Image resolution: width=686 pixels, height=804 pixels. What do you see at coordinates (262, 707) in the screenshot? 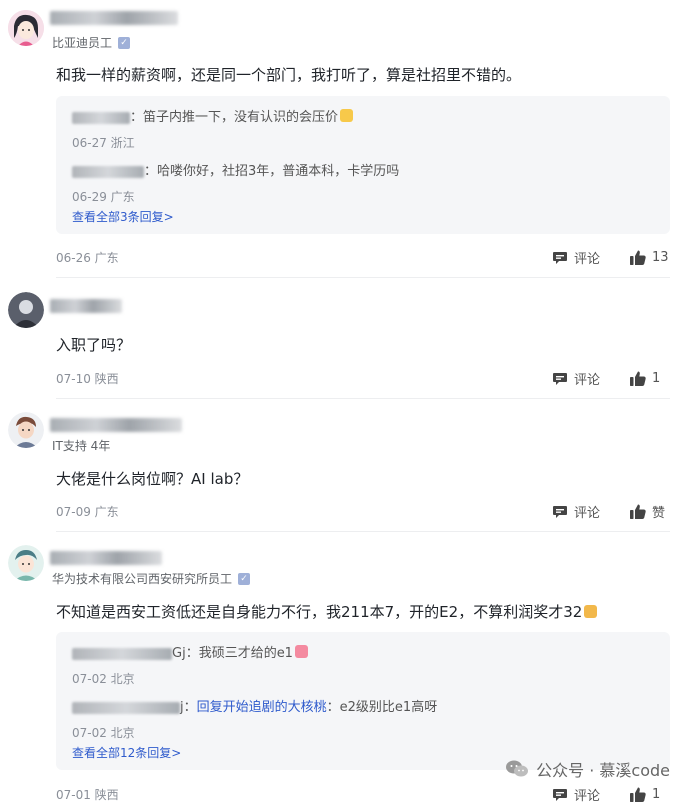
I see `reply-to-link: 回复开始追剧的大核桃` at bounding box center [262, 707].